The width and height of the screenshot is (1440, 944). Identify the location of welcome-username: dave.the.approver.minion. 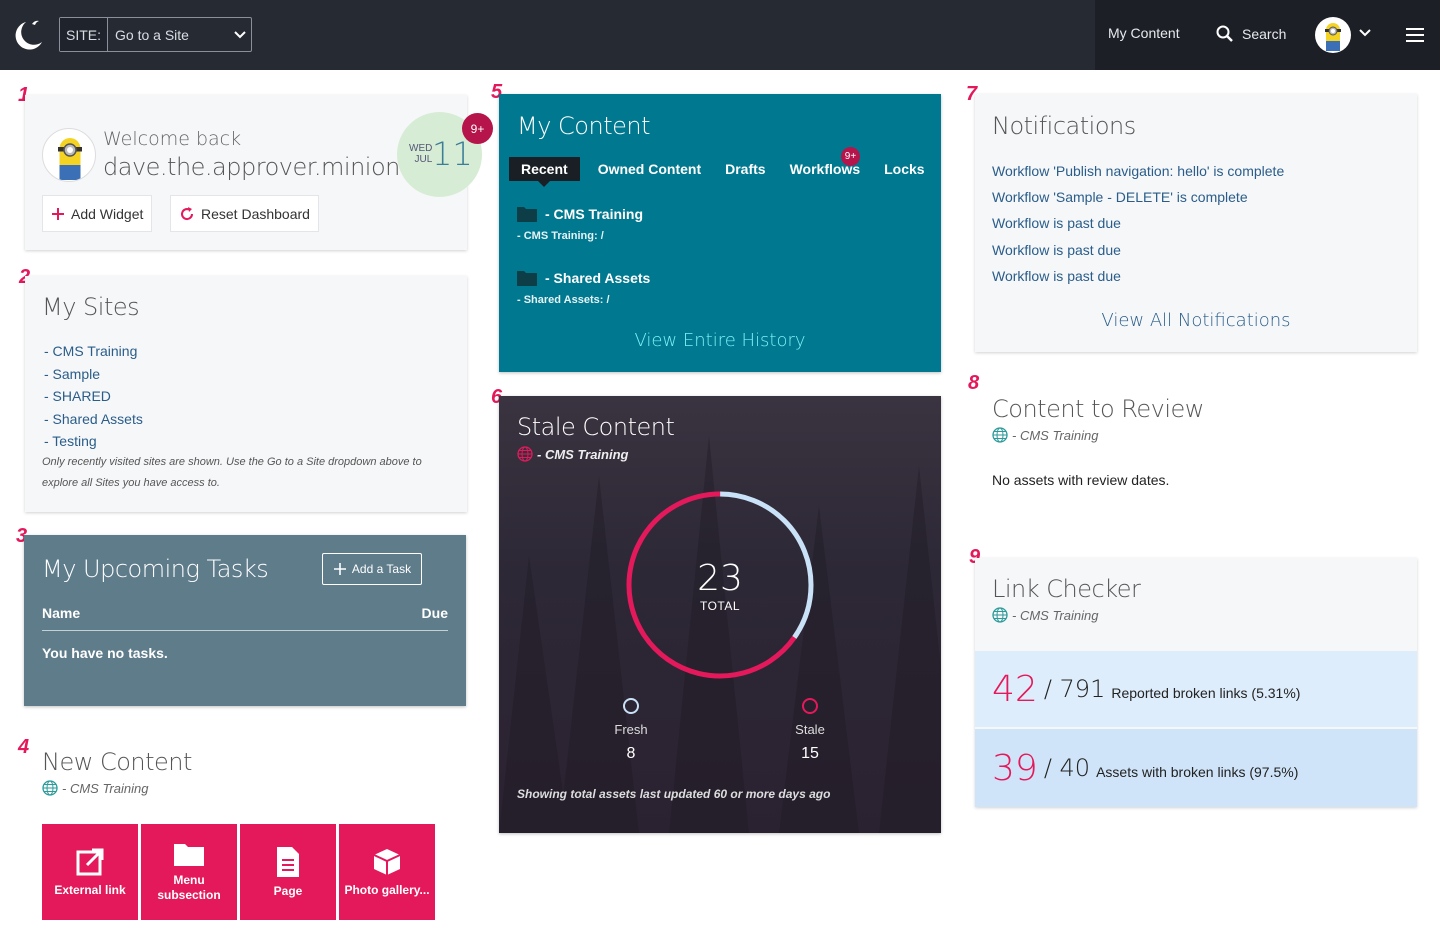
(251, 167).